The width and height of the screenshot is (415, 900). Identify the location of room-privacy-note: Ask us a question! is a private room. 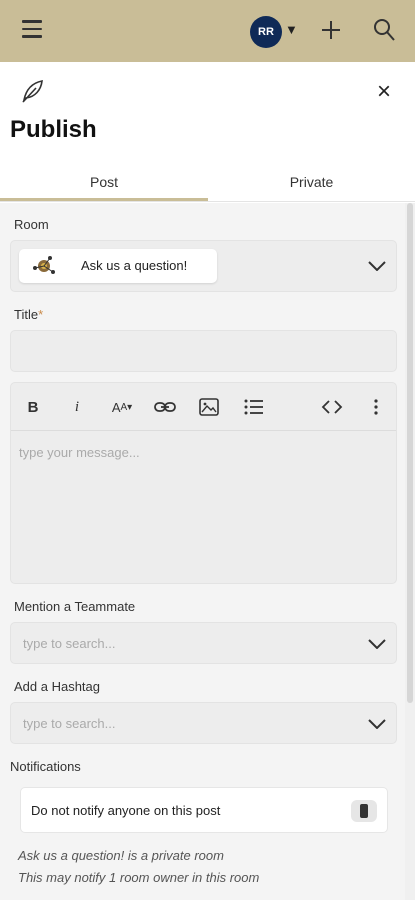
(121, 855).